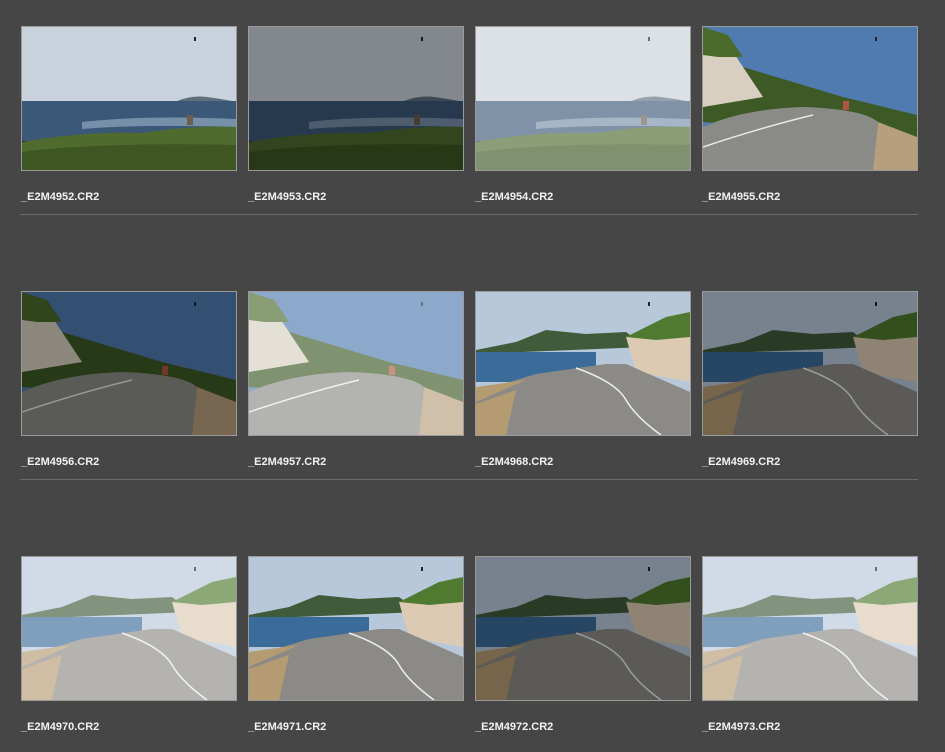 Image resolution: width=945 pixels, height=752 pixels. What do you see at coordinates (741, 197) in the screenshot?
I see `thumbnail-filename: _E2M4955.CR2` at bounding box center [741, 197].